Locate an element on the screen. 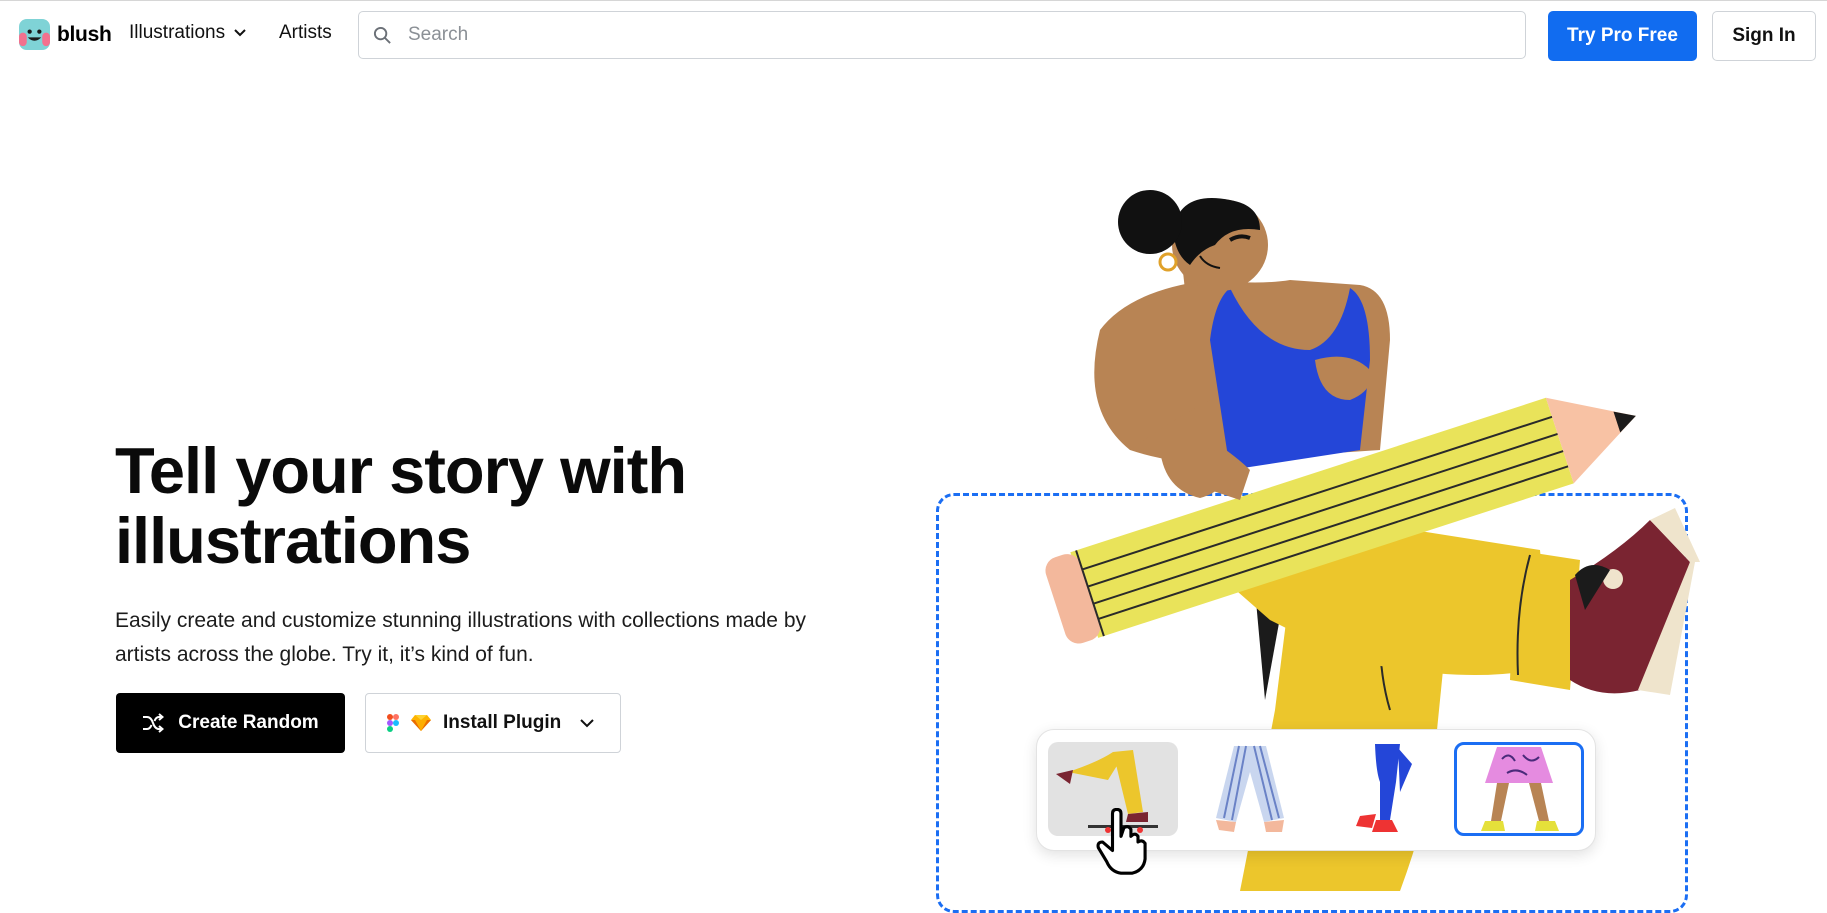 The height and width of the screenshot is (913, 1827). nav-artists-link: Artists is located at coordinates (305, 33).